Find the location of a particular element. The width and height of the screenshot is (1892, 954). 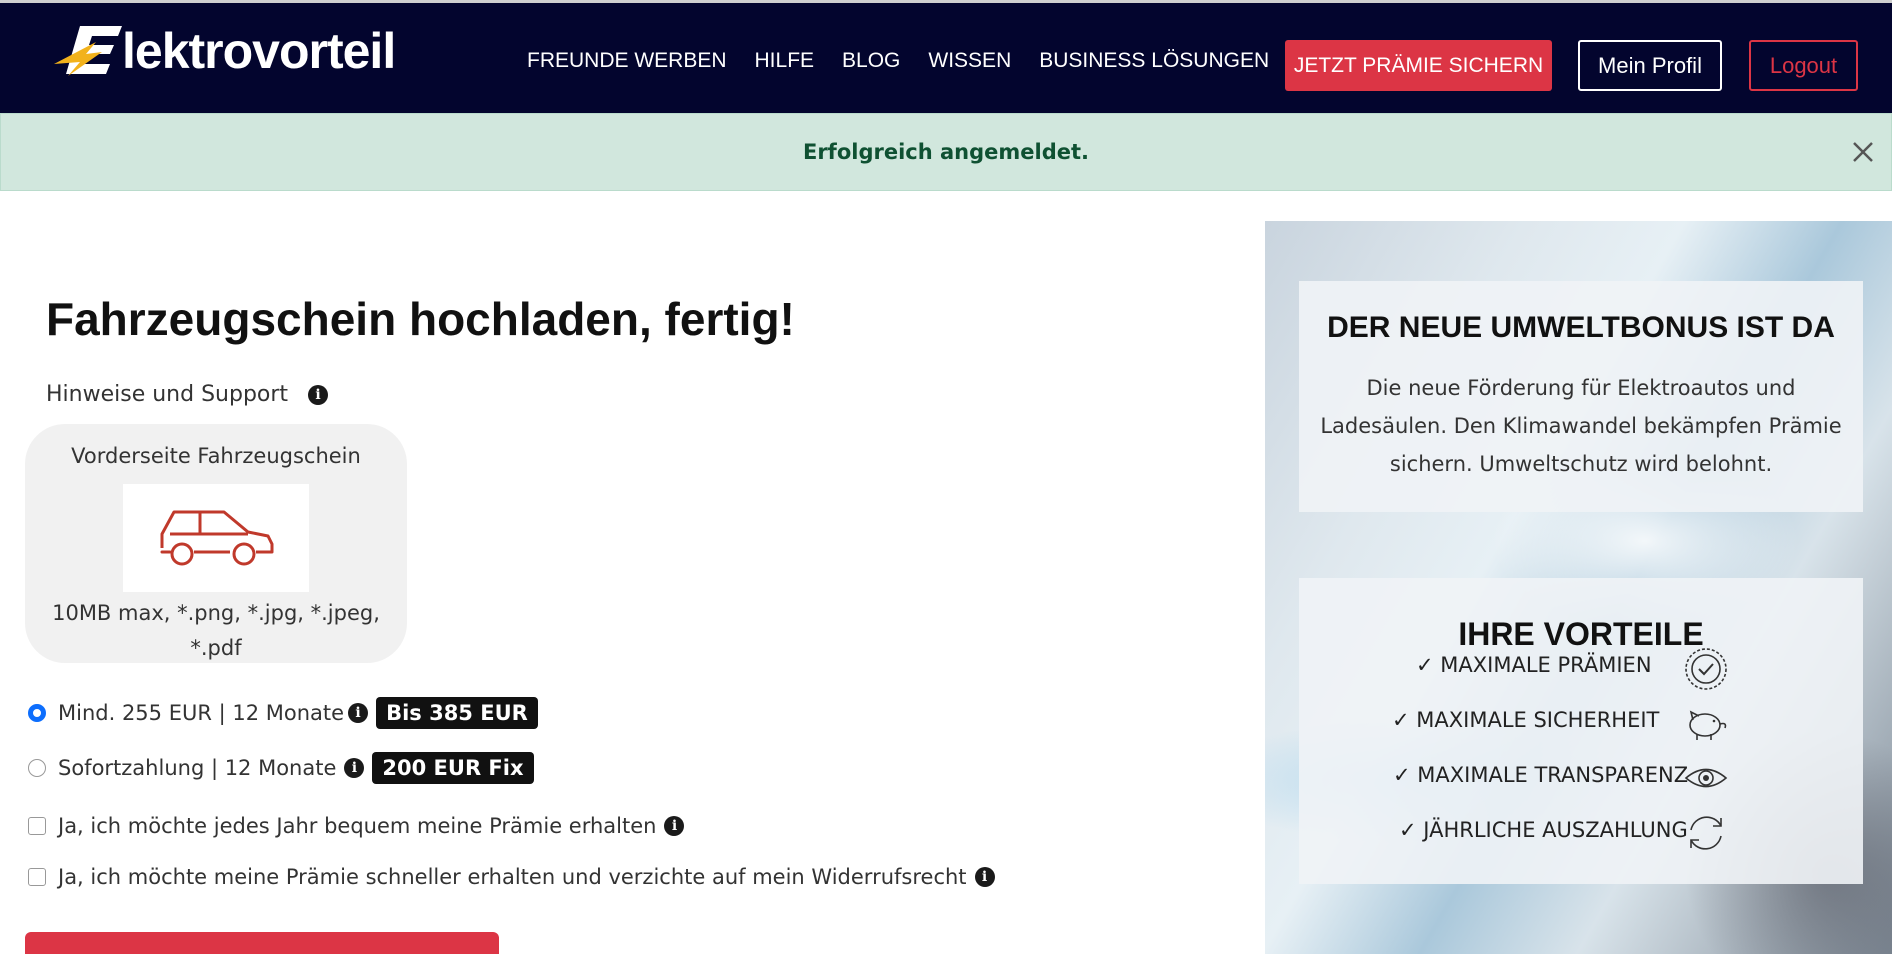

upload-preview is located at coordinates (216, 538).